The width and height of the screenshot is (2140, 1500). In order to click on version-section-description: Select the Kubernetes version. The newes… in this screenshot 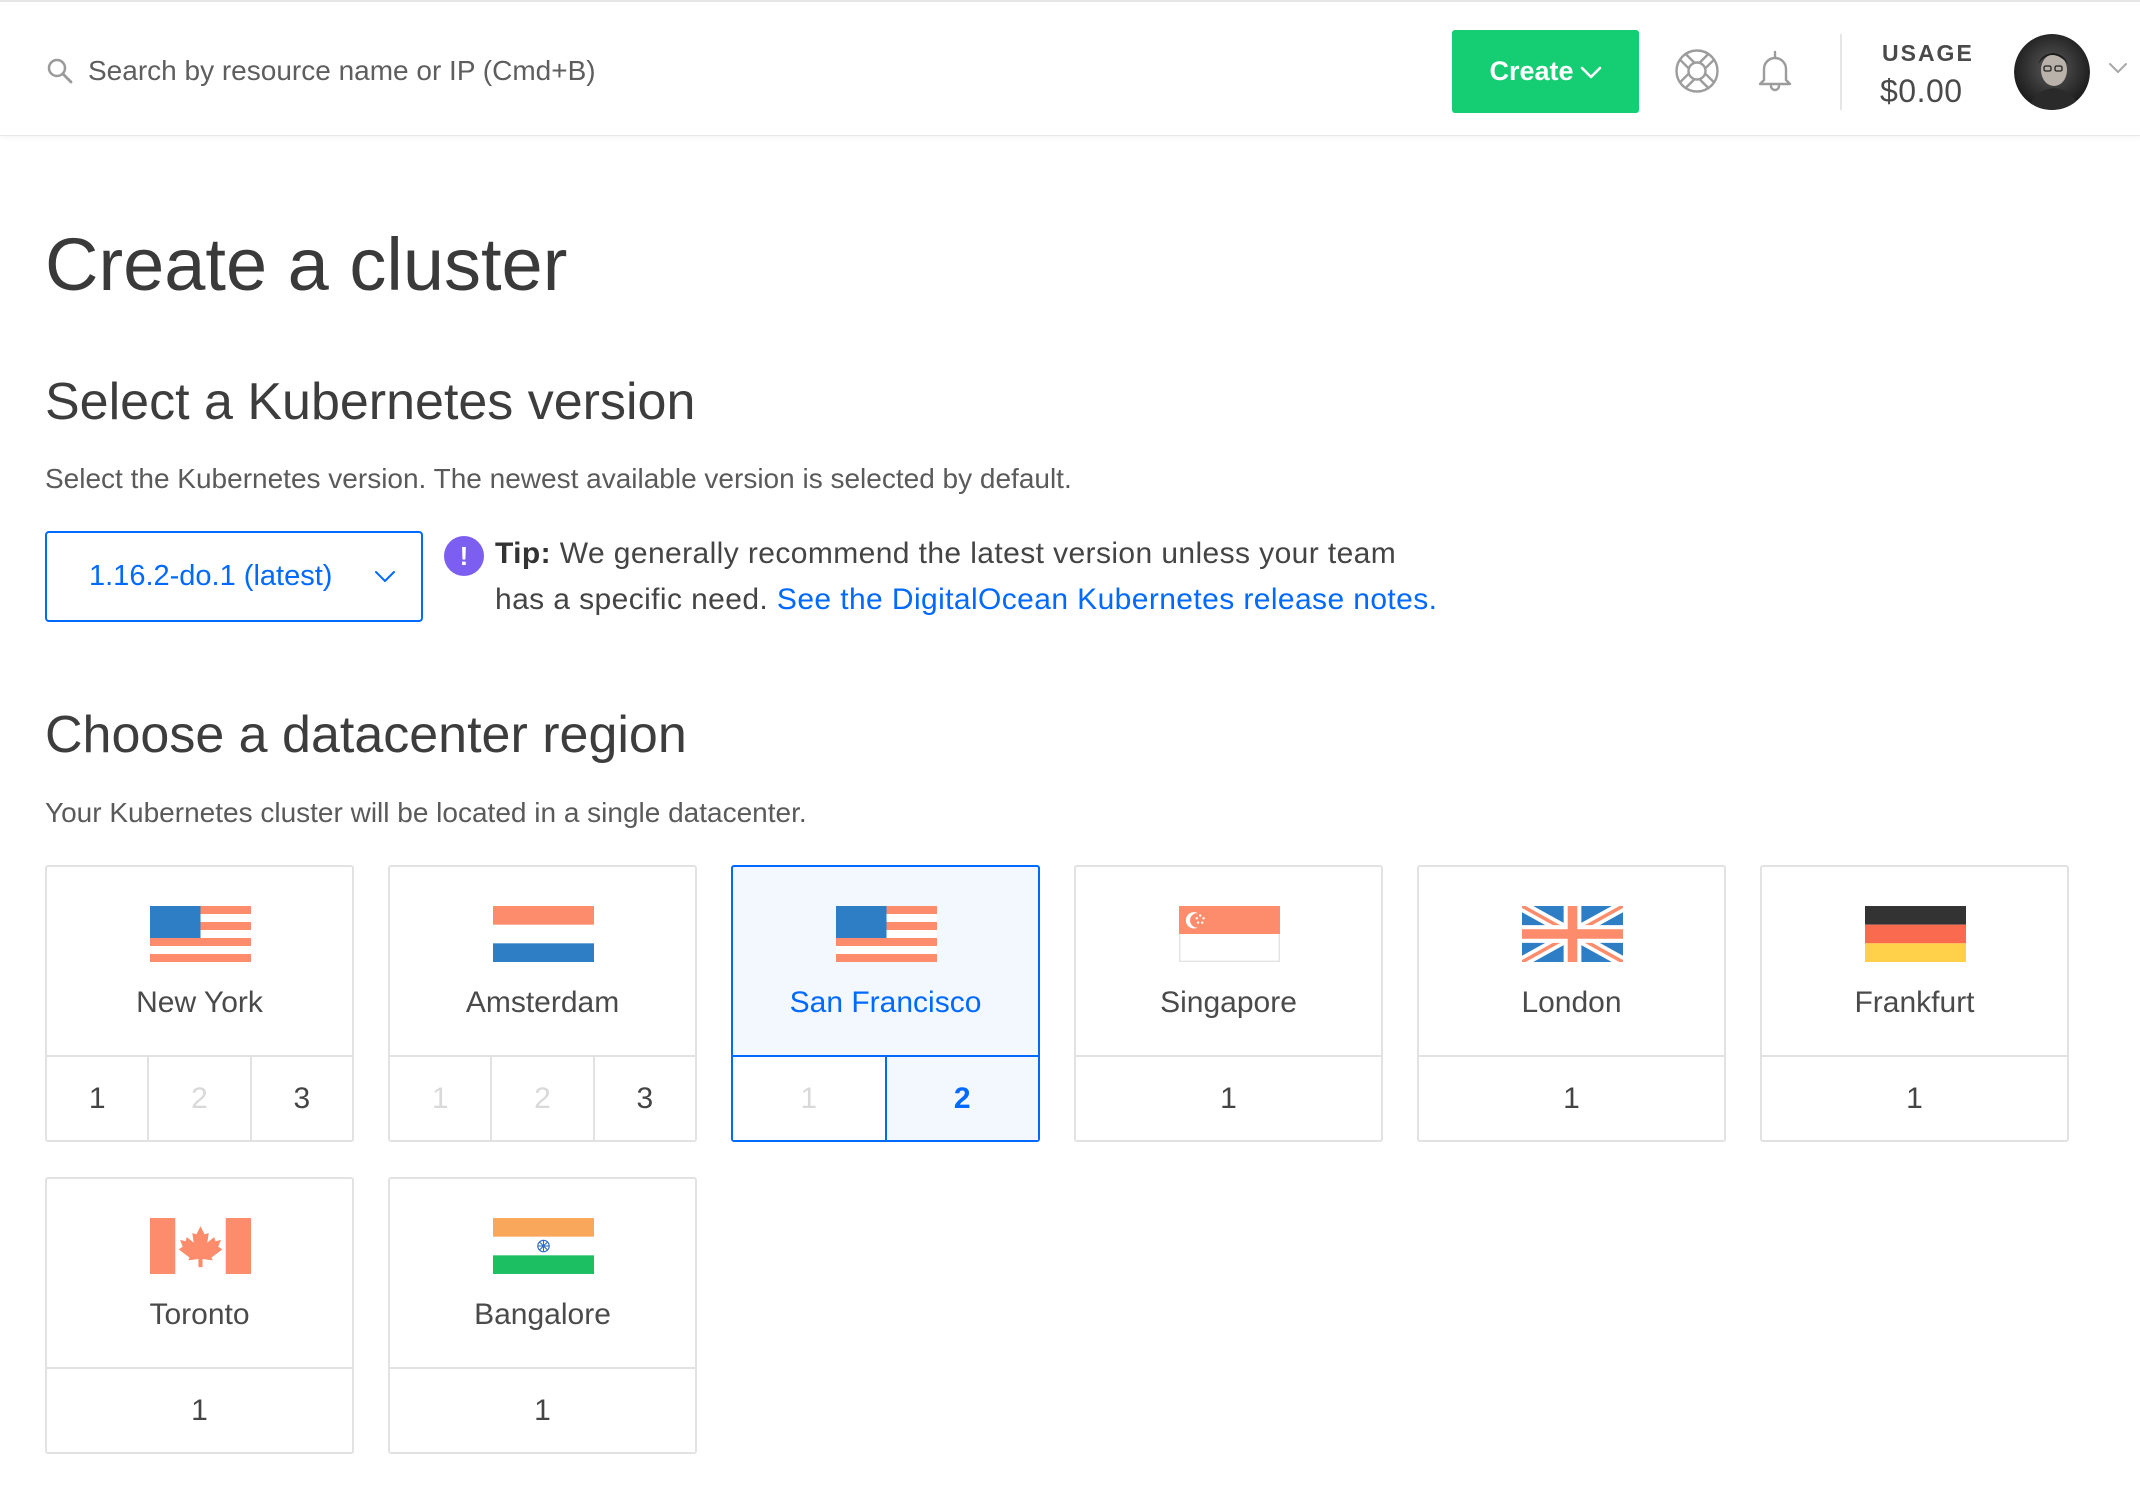, I will do `click(558, 478)`.